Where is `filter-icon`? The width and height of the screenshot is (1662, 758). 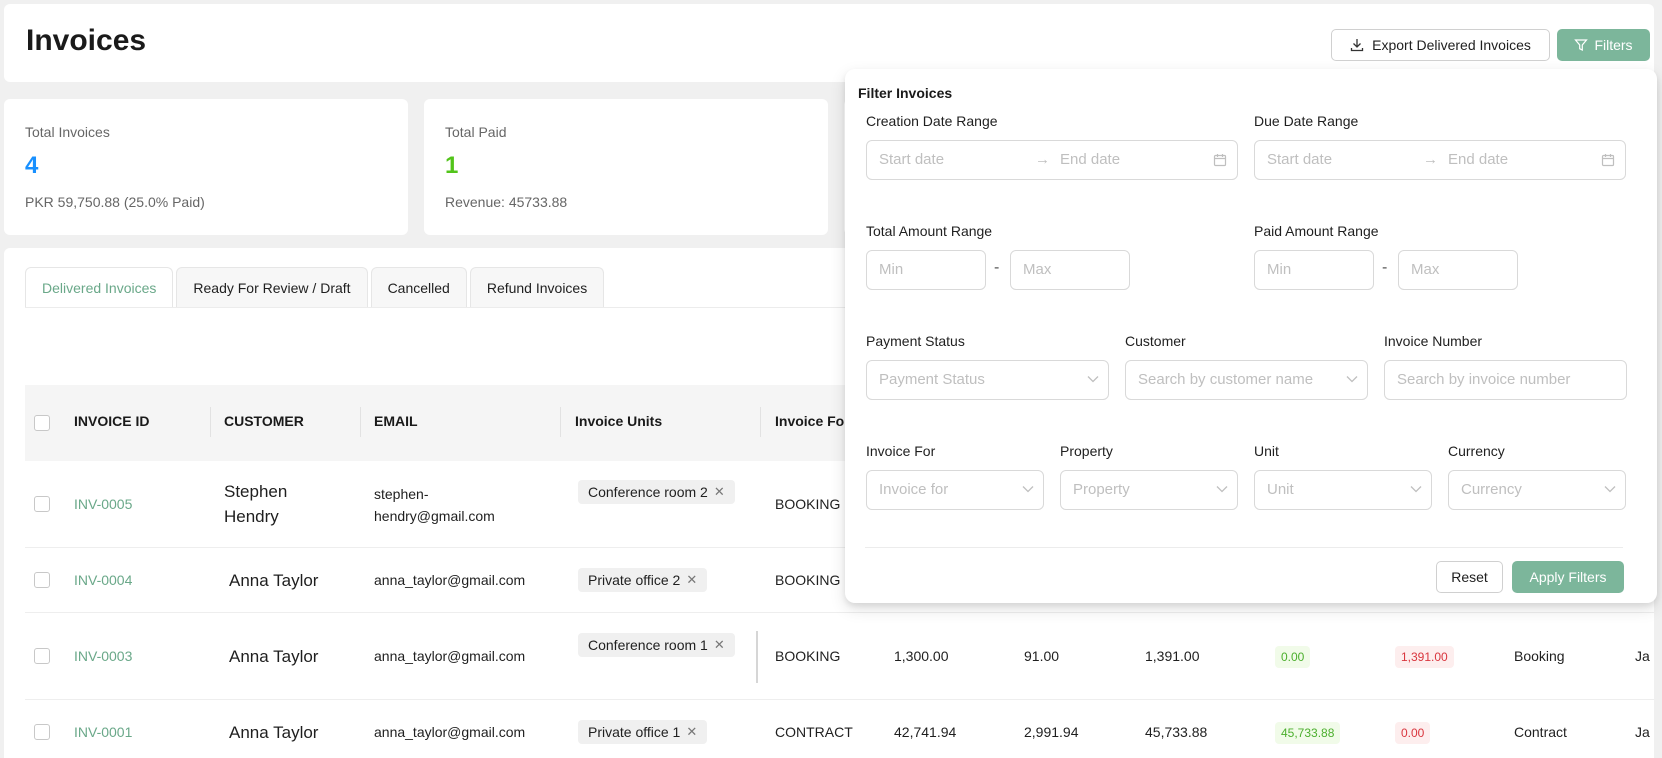 filter-icon is located at coordinates (1581, 45).